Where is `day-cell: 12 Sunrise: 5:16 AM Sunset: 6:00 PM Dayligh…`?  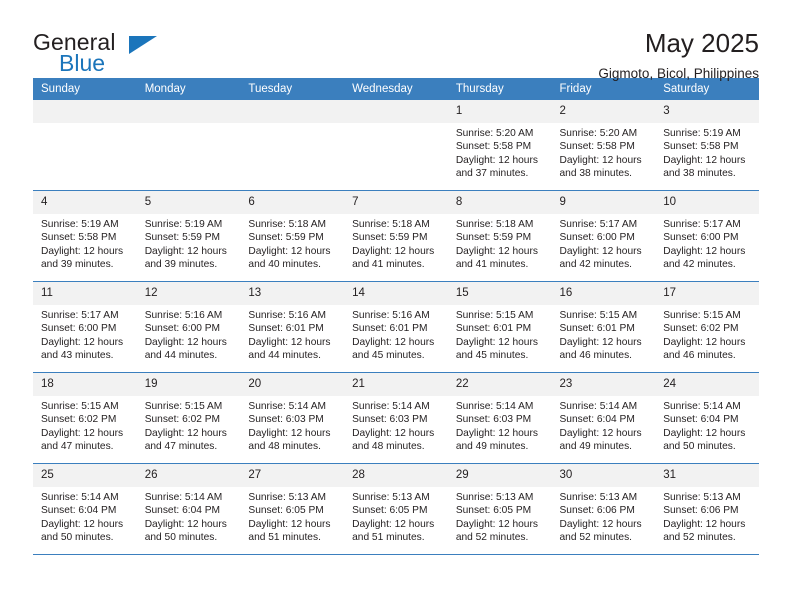 day-cell: 12 Sunrise: 5:16 AM Sunset: 6:00 PM Dayligh… is located at coordinates (188, 327).